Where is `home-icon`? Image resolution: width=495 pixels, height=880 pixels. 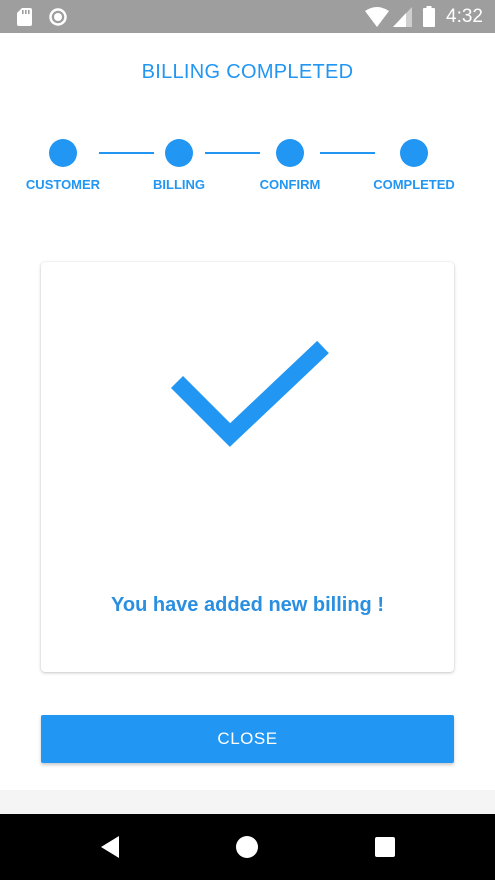
home-icon is located at coordinates (247, 847).